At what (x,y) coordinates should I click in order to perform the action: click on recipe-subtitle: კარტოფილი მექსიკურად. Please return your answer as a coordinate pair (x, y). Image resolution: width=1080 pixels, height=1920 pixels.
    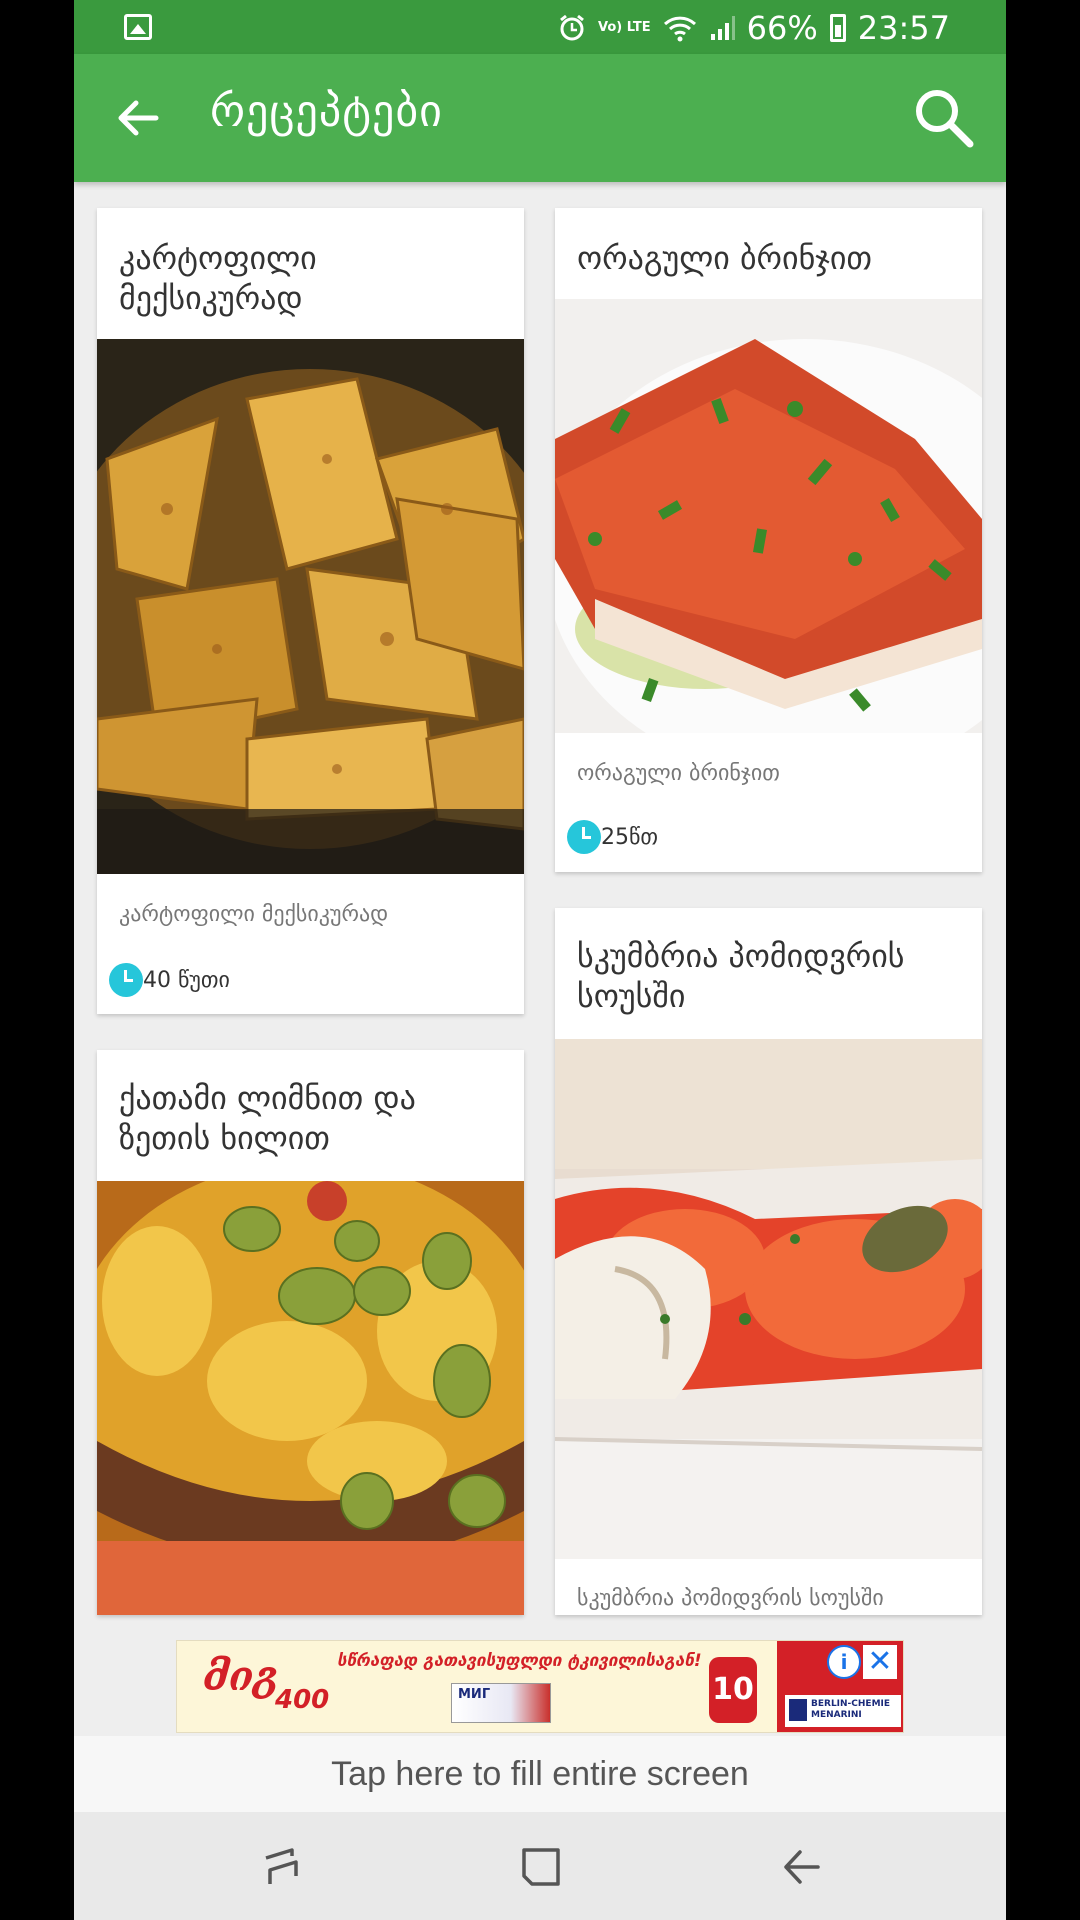
    Looking at the image, I should click on (254, 914).